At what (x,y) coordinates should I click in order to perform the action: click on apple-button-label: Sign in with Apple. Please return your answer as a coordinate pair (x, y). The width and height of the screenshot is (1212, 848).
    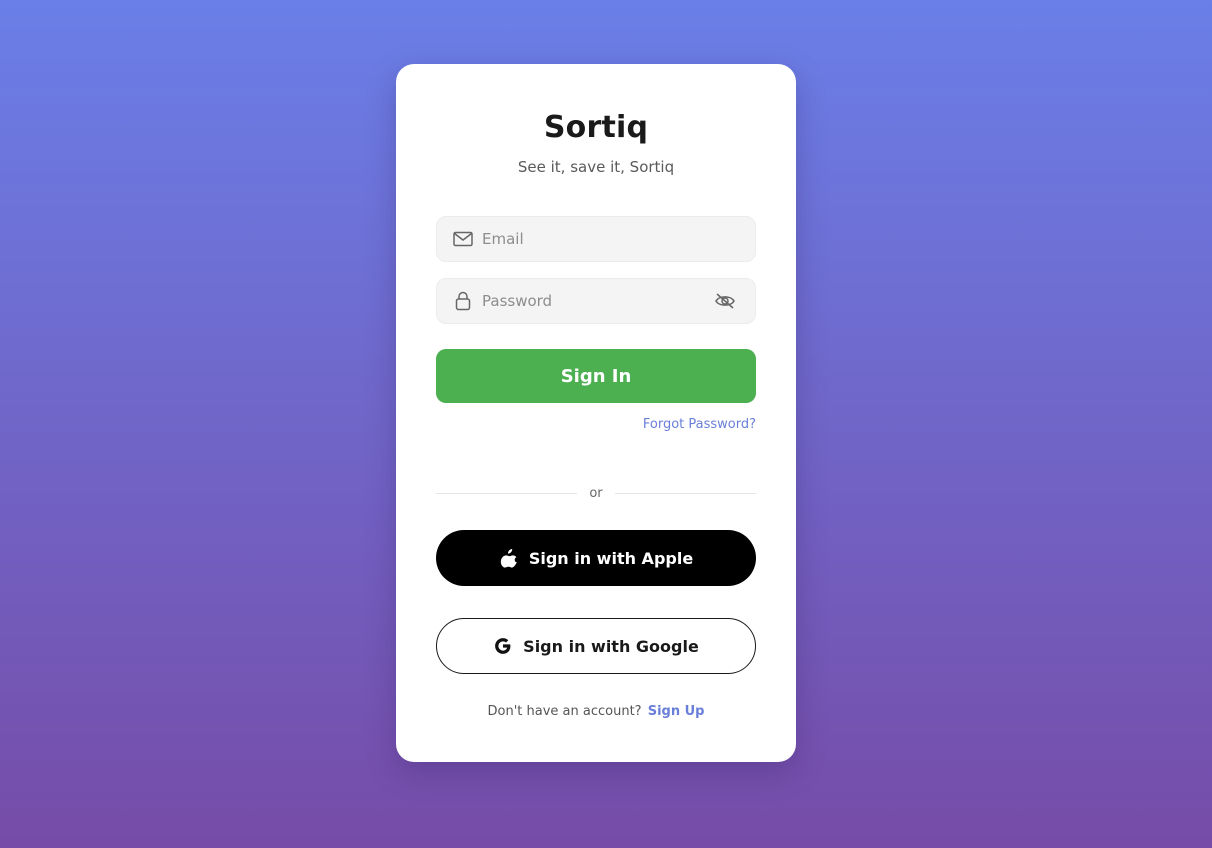
    Looking at the image, I should click on (611, 558).